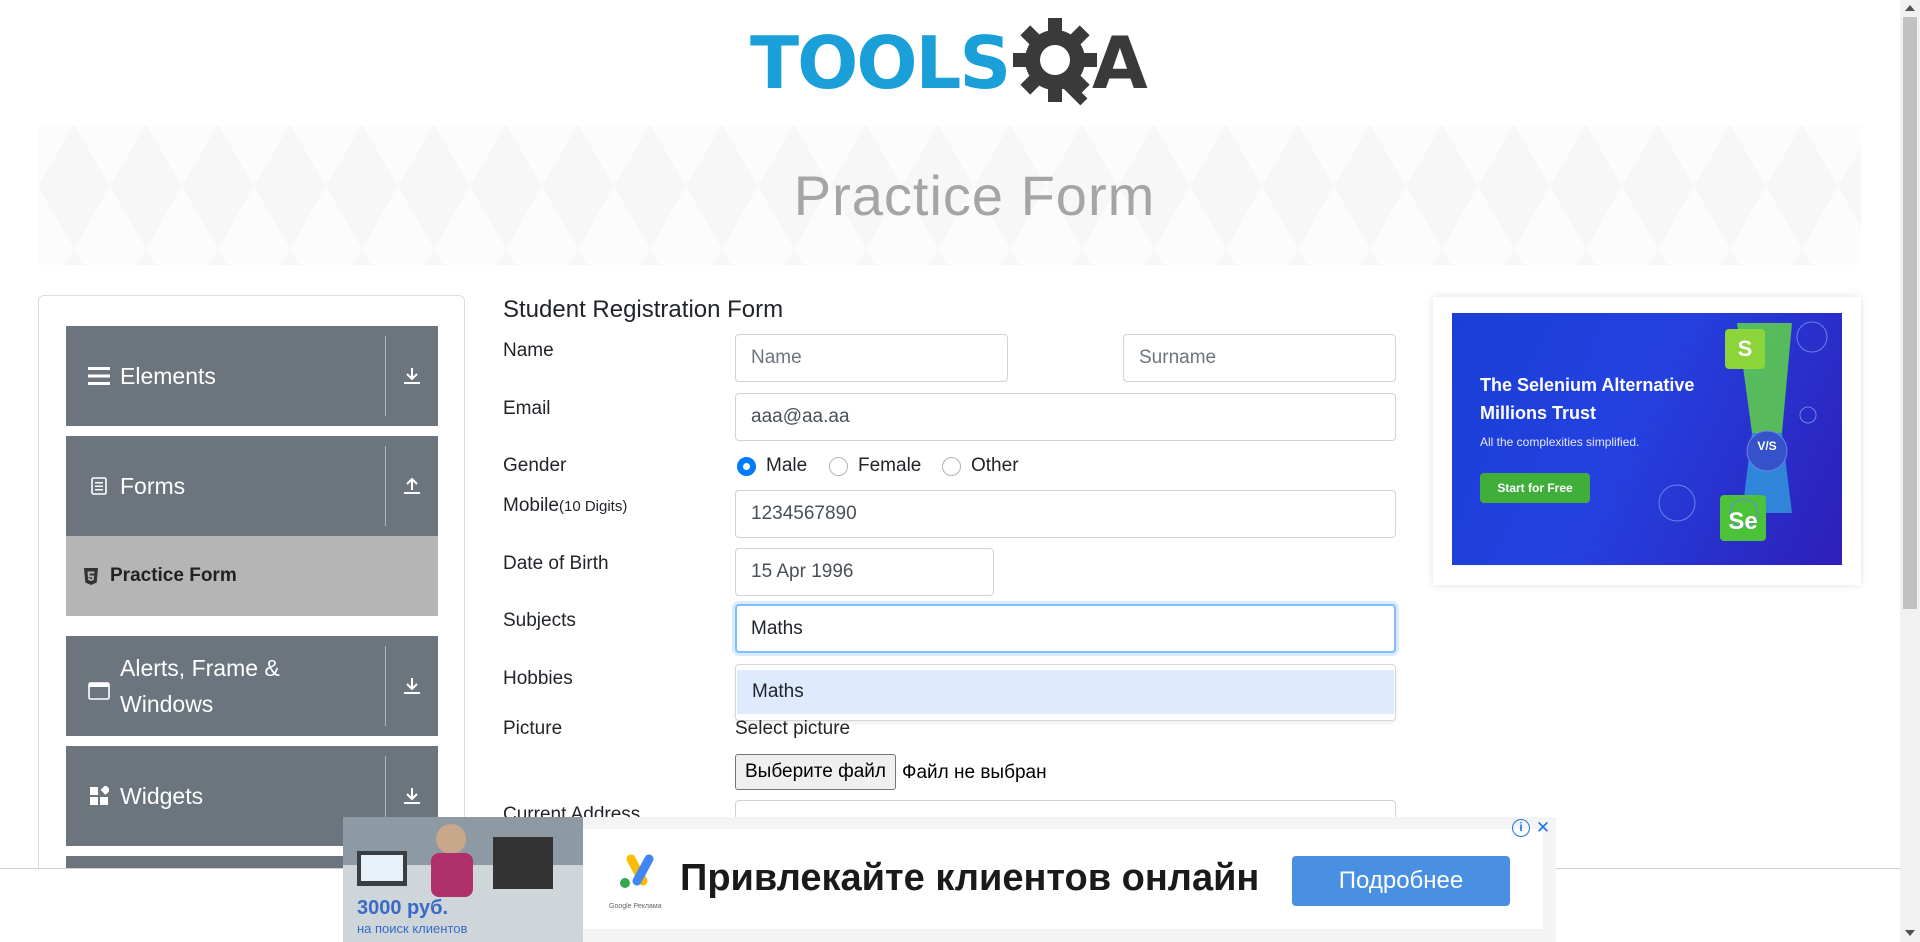  What do you see at coordinates (252, 486) in the screenshot?
I see `sidebar-group-forms: Forms` at bounding box center [252, 486].